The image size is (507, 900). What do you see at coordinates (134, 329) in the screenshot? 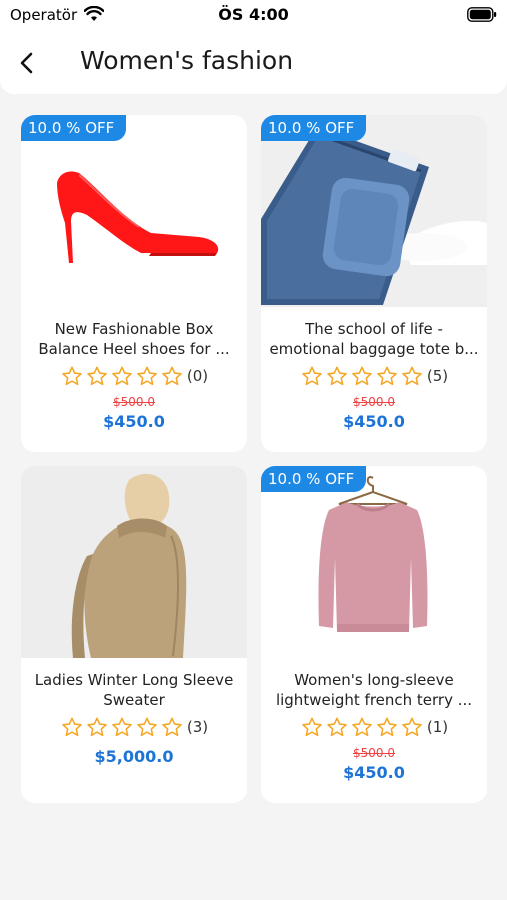
I see `product-name-line1: New Fashionable Box` at bounding box center [134, 329].